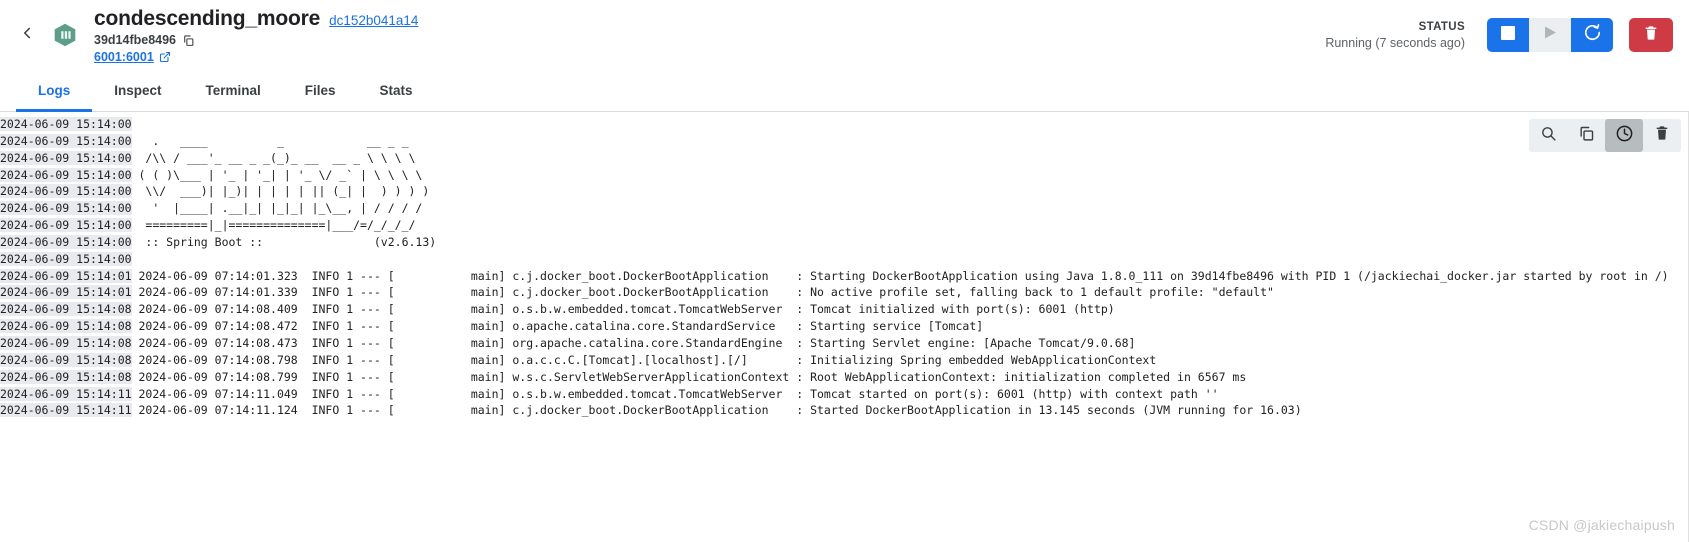 The width and height of the screenshot is (1689, 542). I want to click on tab-stats-label: Stats, so click(396, 90).